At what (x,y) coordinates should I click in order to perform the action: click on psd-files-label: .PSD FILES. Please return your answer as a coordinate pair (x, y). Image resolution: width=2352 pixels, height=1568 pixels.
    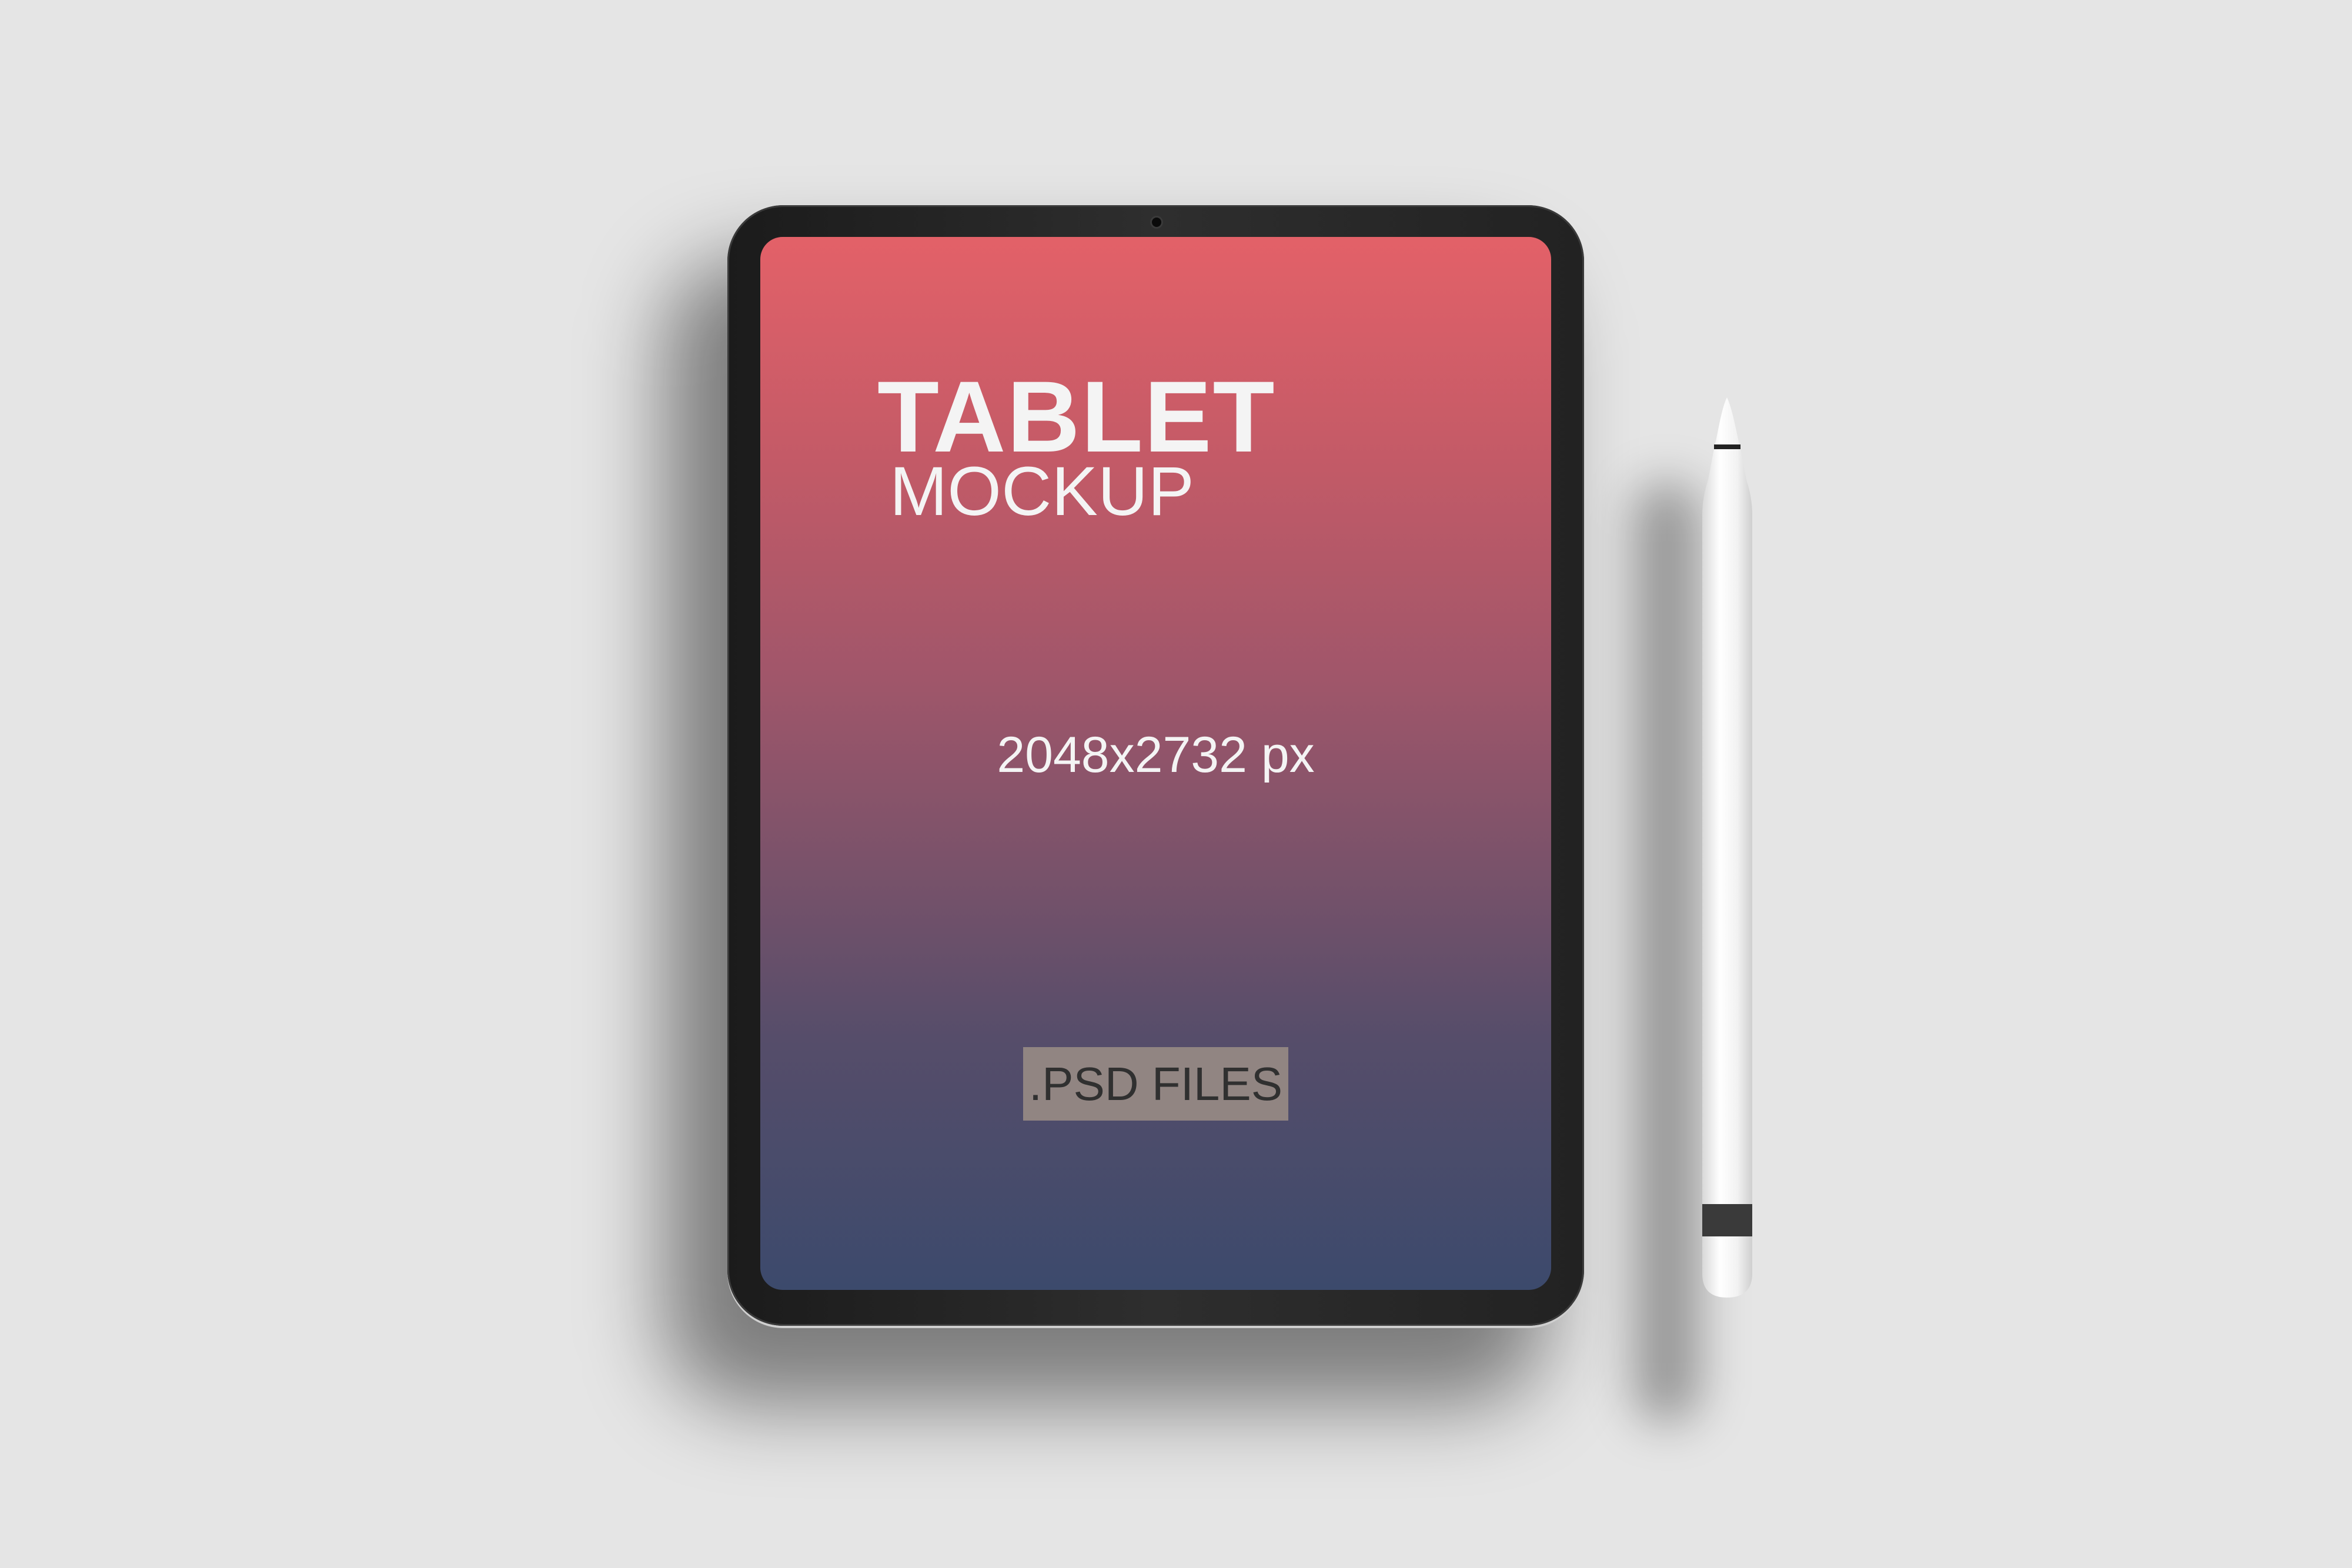
    Looking at the image, I should click on (1155, 1083).